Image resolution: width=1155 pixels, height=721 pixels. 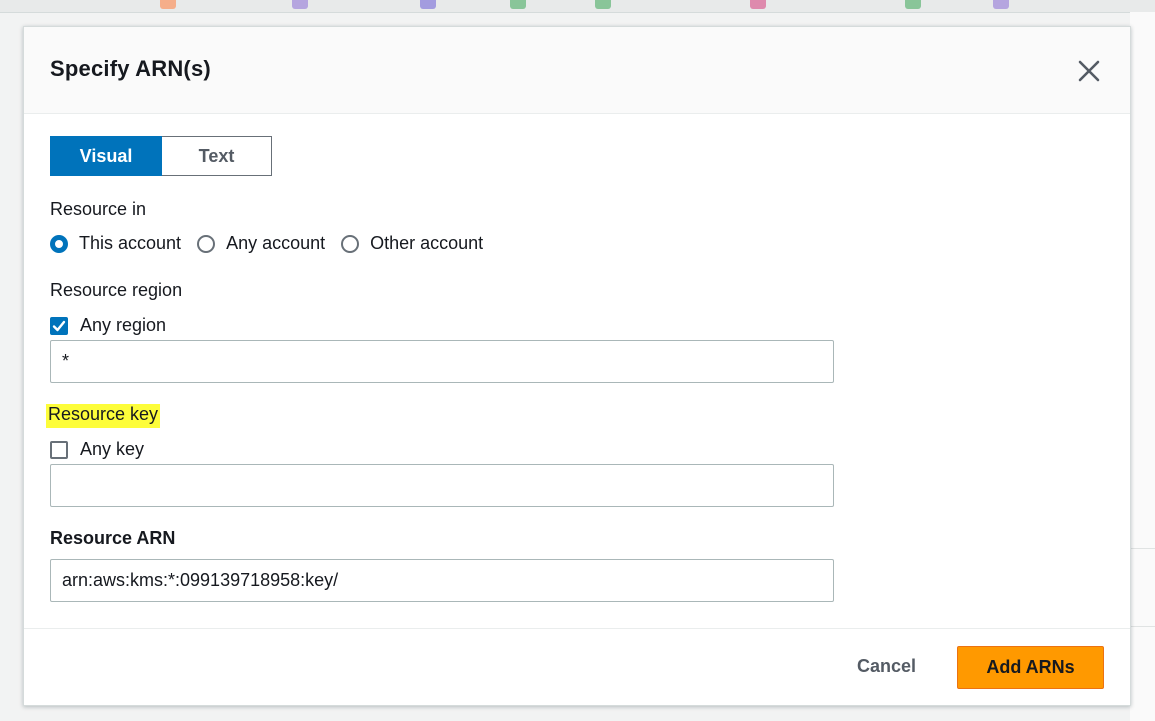 I want to click on checkmark-icon, so click(x=59, y=325).